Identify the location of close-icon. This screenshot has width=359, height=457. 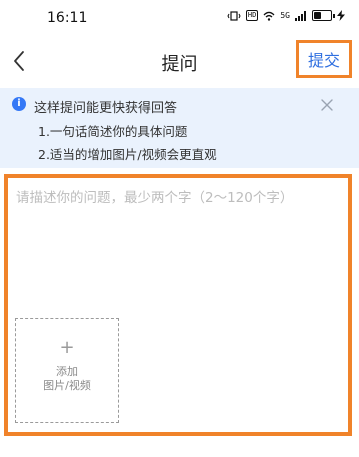
(327, 105).